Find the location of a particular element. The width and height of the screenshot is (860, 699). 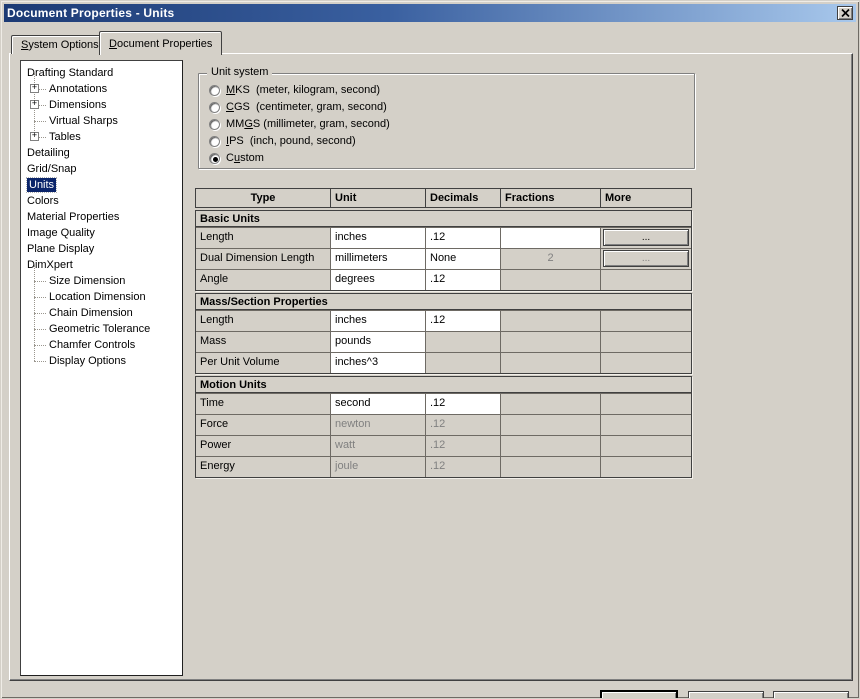

tree-item-colors: Colors is located at coordinates (101, 201).